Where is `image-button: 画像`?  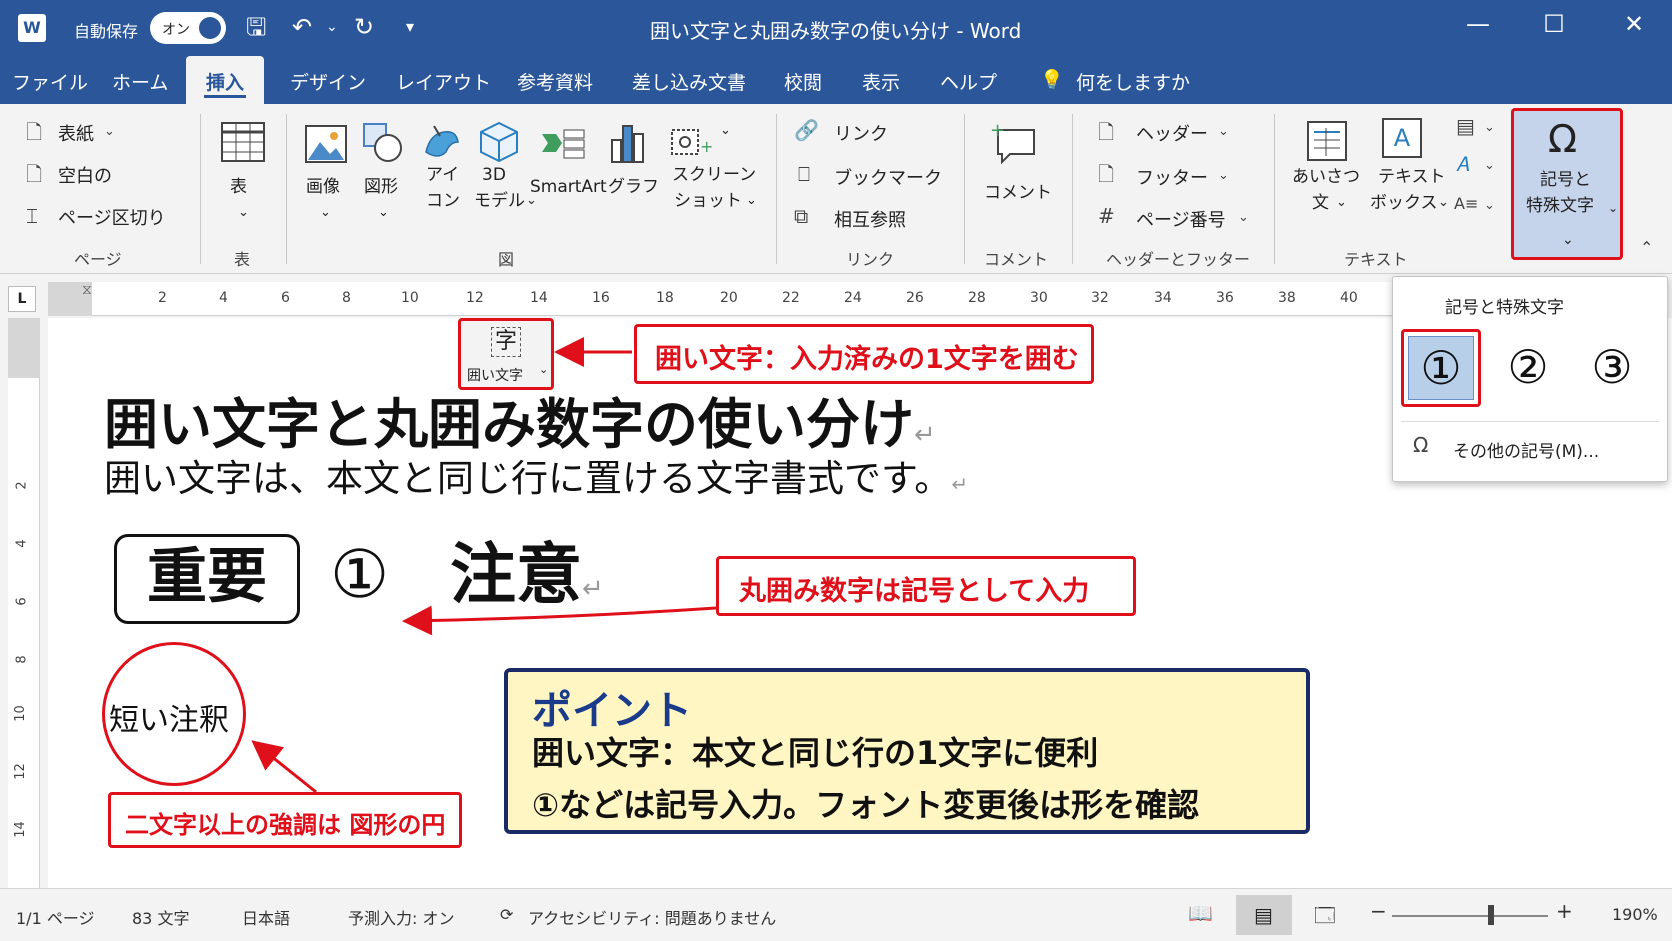
image-button: 画像 is located at coordinates (323, 187).